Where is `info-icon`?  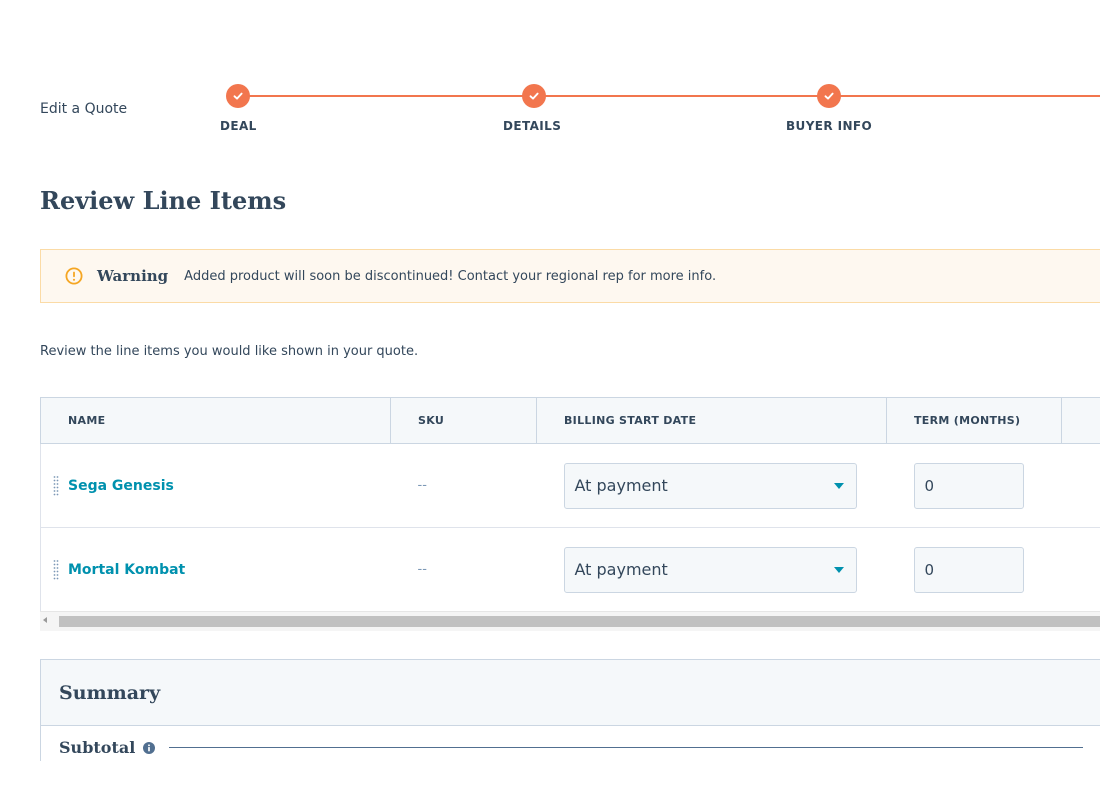
info-icon is located at coordinates (149, 747).